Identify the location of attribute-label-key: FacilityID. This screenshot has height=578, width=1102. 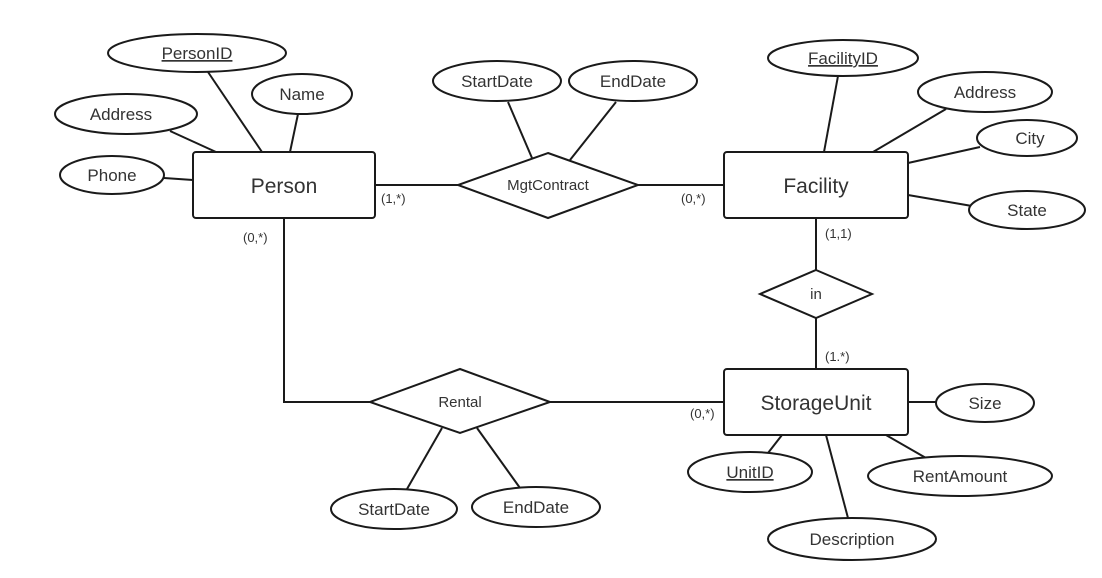
(843, 58).